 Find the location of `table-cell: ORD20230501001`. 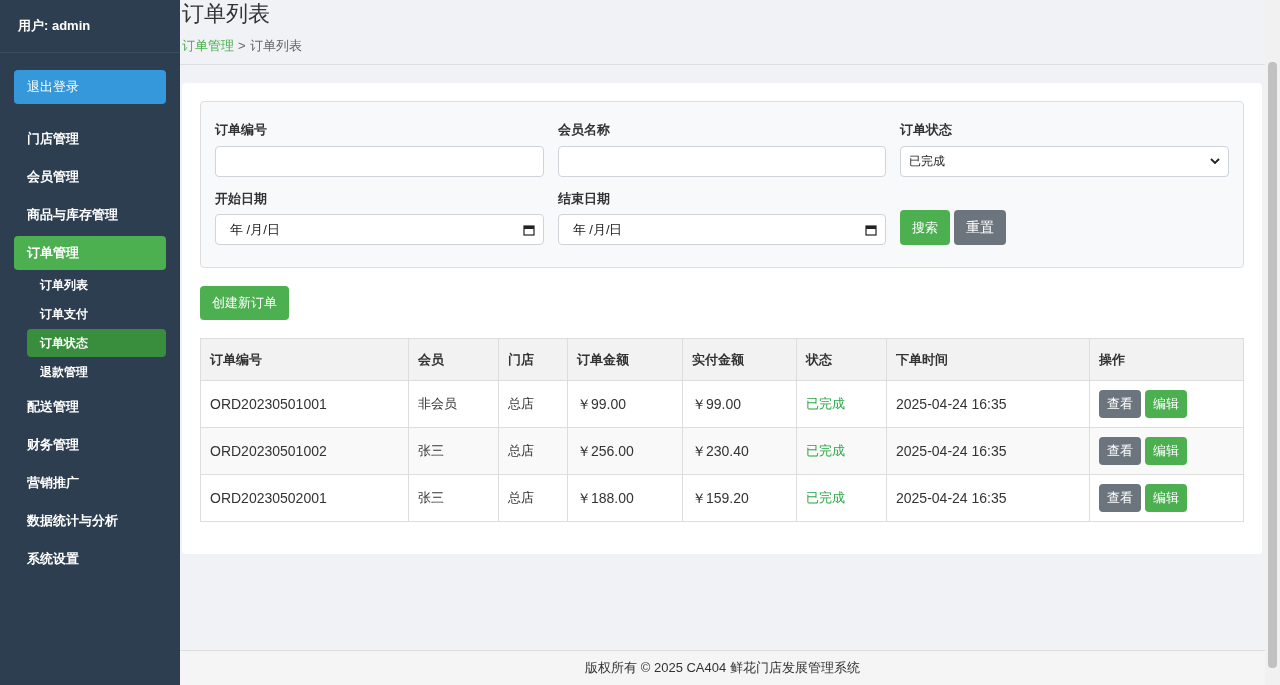

table-cell: ORD20230501001 is located at coordinates (304, 404).